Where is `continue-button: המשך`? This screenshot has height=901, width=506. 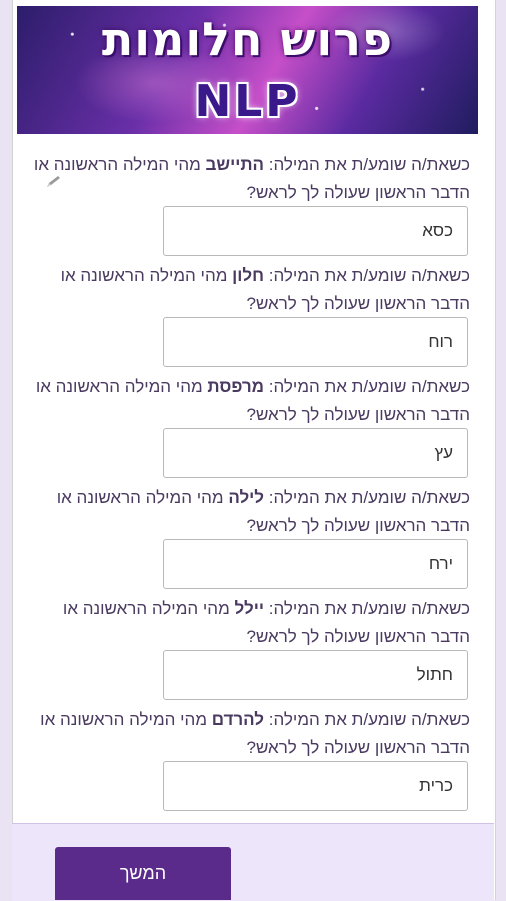 continue-button: המשך is located at coordinates (143, 873).